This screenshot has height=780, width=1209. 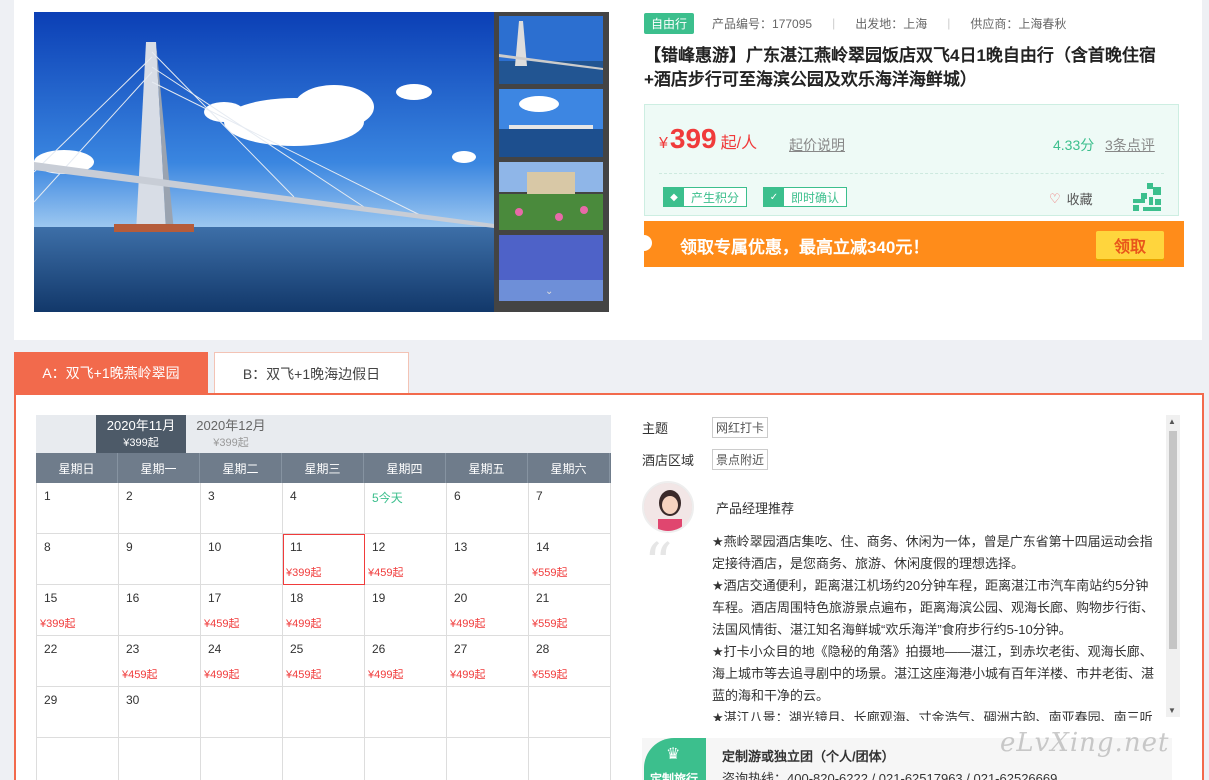 I want to click on day-price: ¥399起, so click(x=58, y=624).